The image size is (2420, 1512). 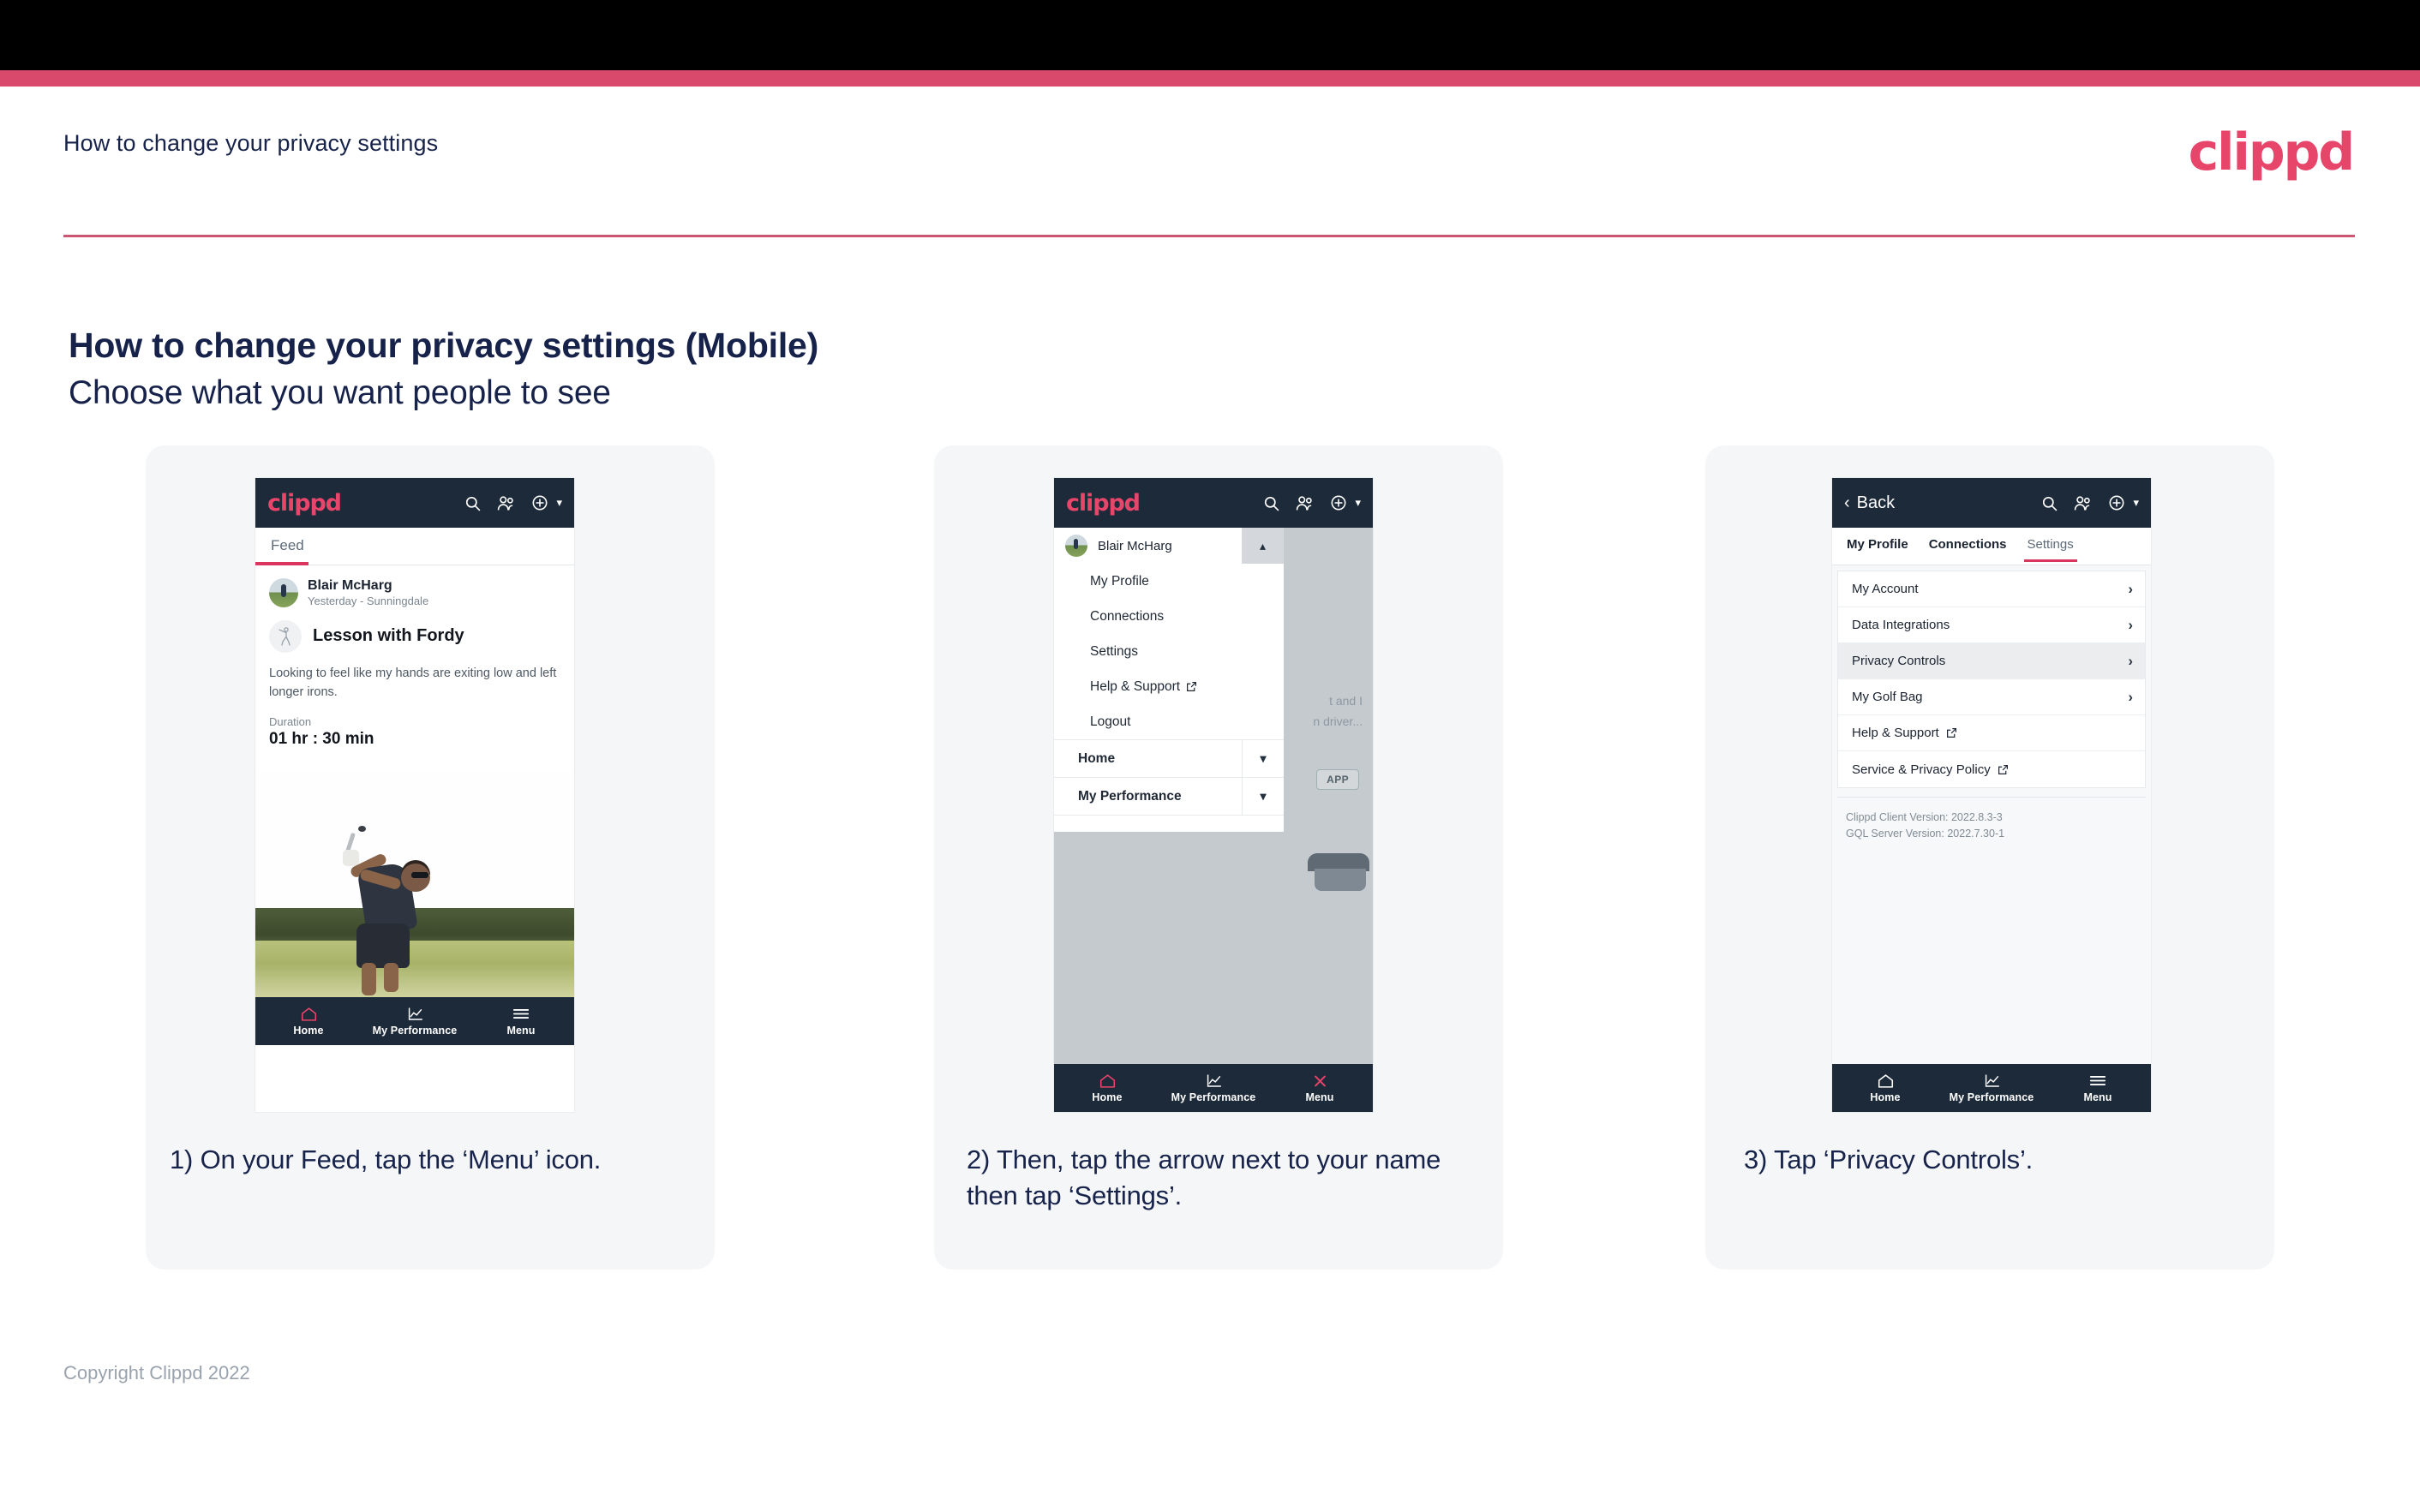 I want to click on settings-row-data-integrations: Data Integrations ›, so click(x=1991, y=625).